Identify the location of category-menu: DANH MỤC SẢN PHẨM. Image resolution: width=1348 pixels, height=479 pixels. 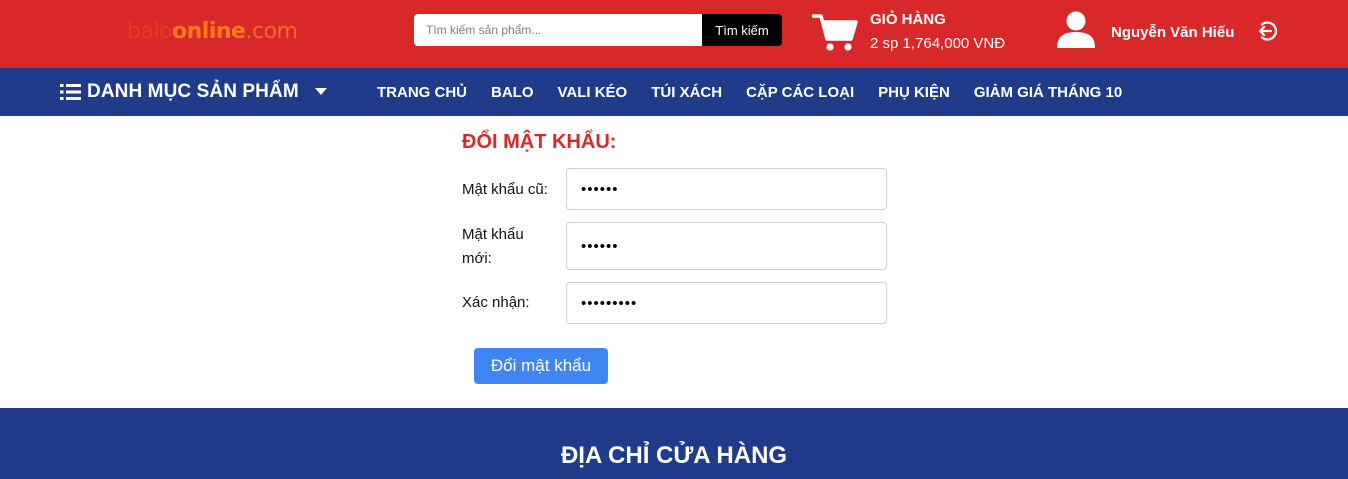
(193, 92).